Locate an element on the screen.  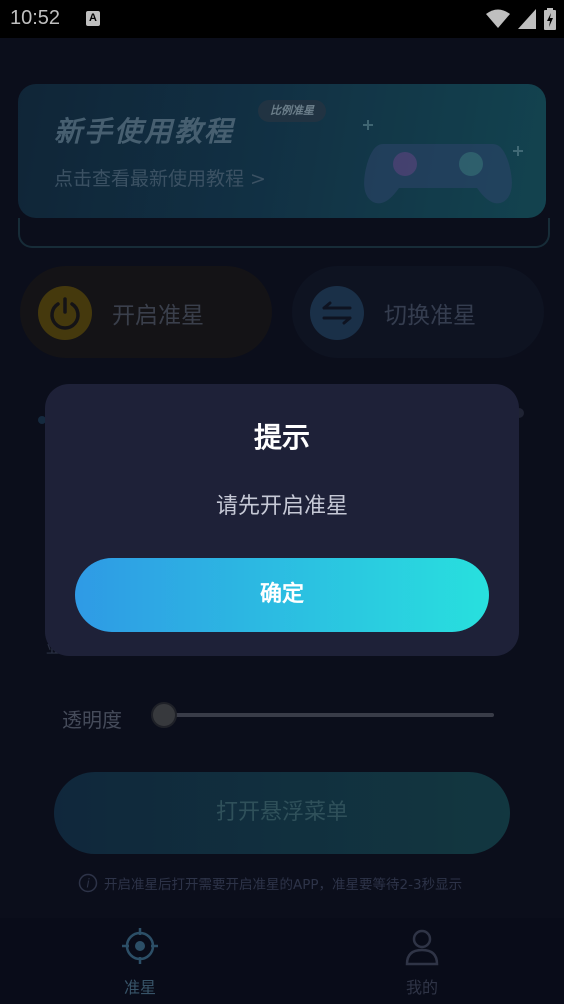
dialog-ok-button: 确定 is located at coordinates (282, 595).